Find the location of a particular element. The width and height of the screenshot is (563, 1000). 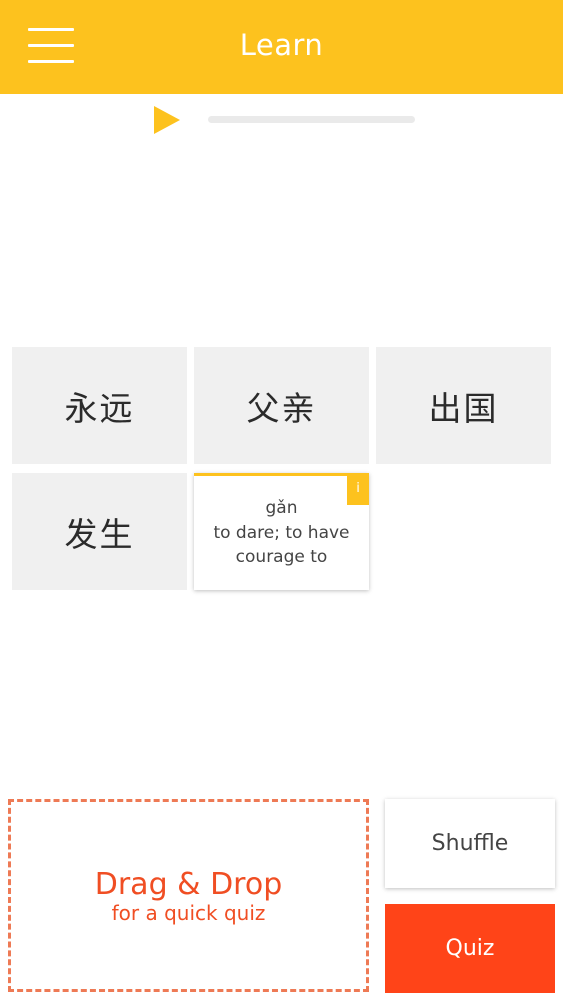

page-title: Learn is located at coordinates (281, 45).